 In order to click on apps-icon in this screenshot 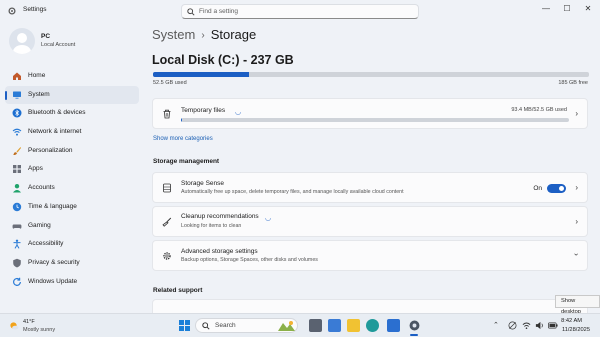, I will do `click(17, 169)`.